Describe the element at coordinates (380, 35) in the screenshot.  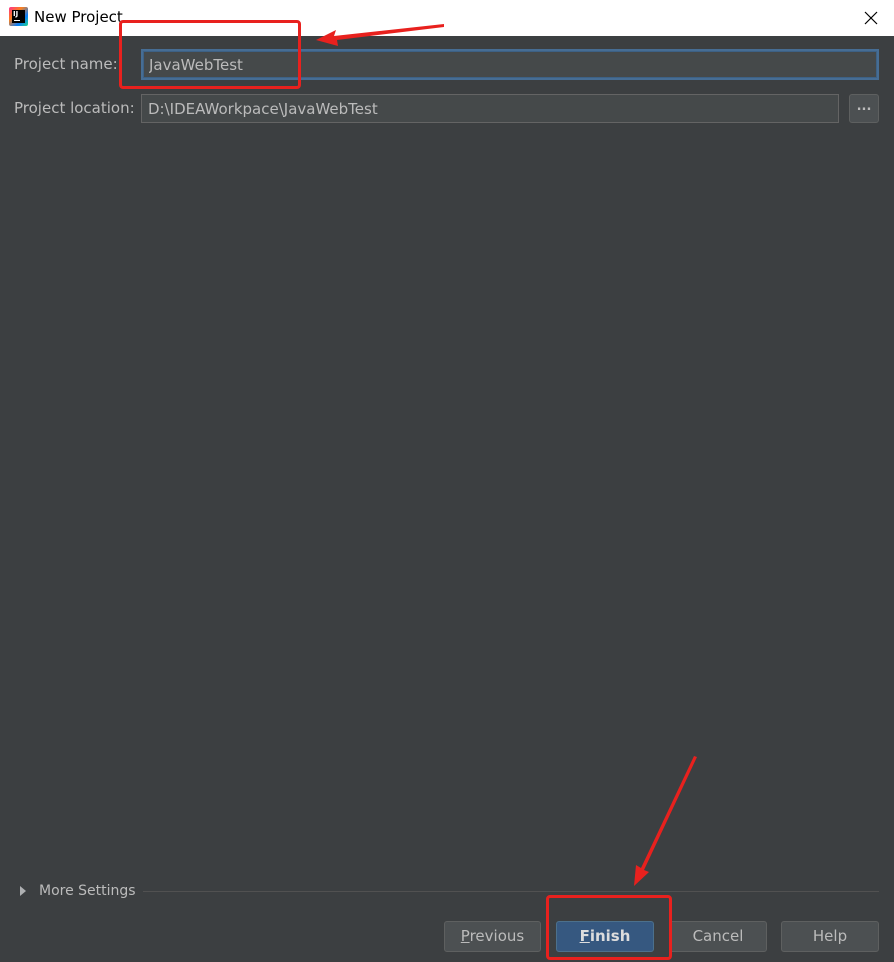
I see `annotation-arrow-top` at that location.